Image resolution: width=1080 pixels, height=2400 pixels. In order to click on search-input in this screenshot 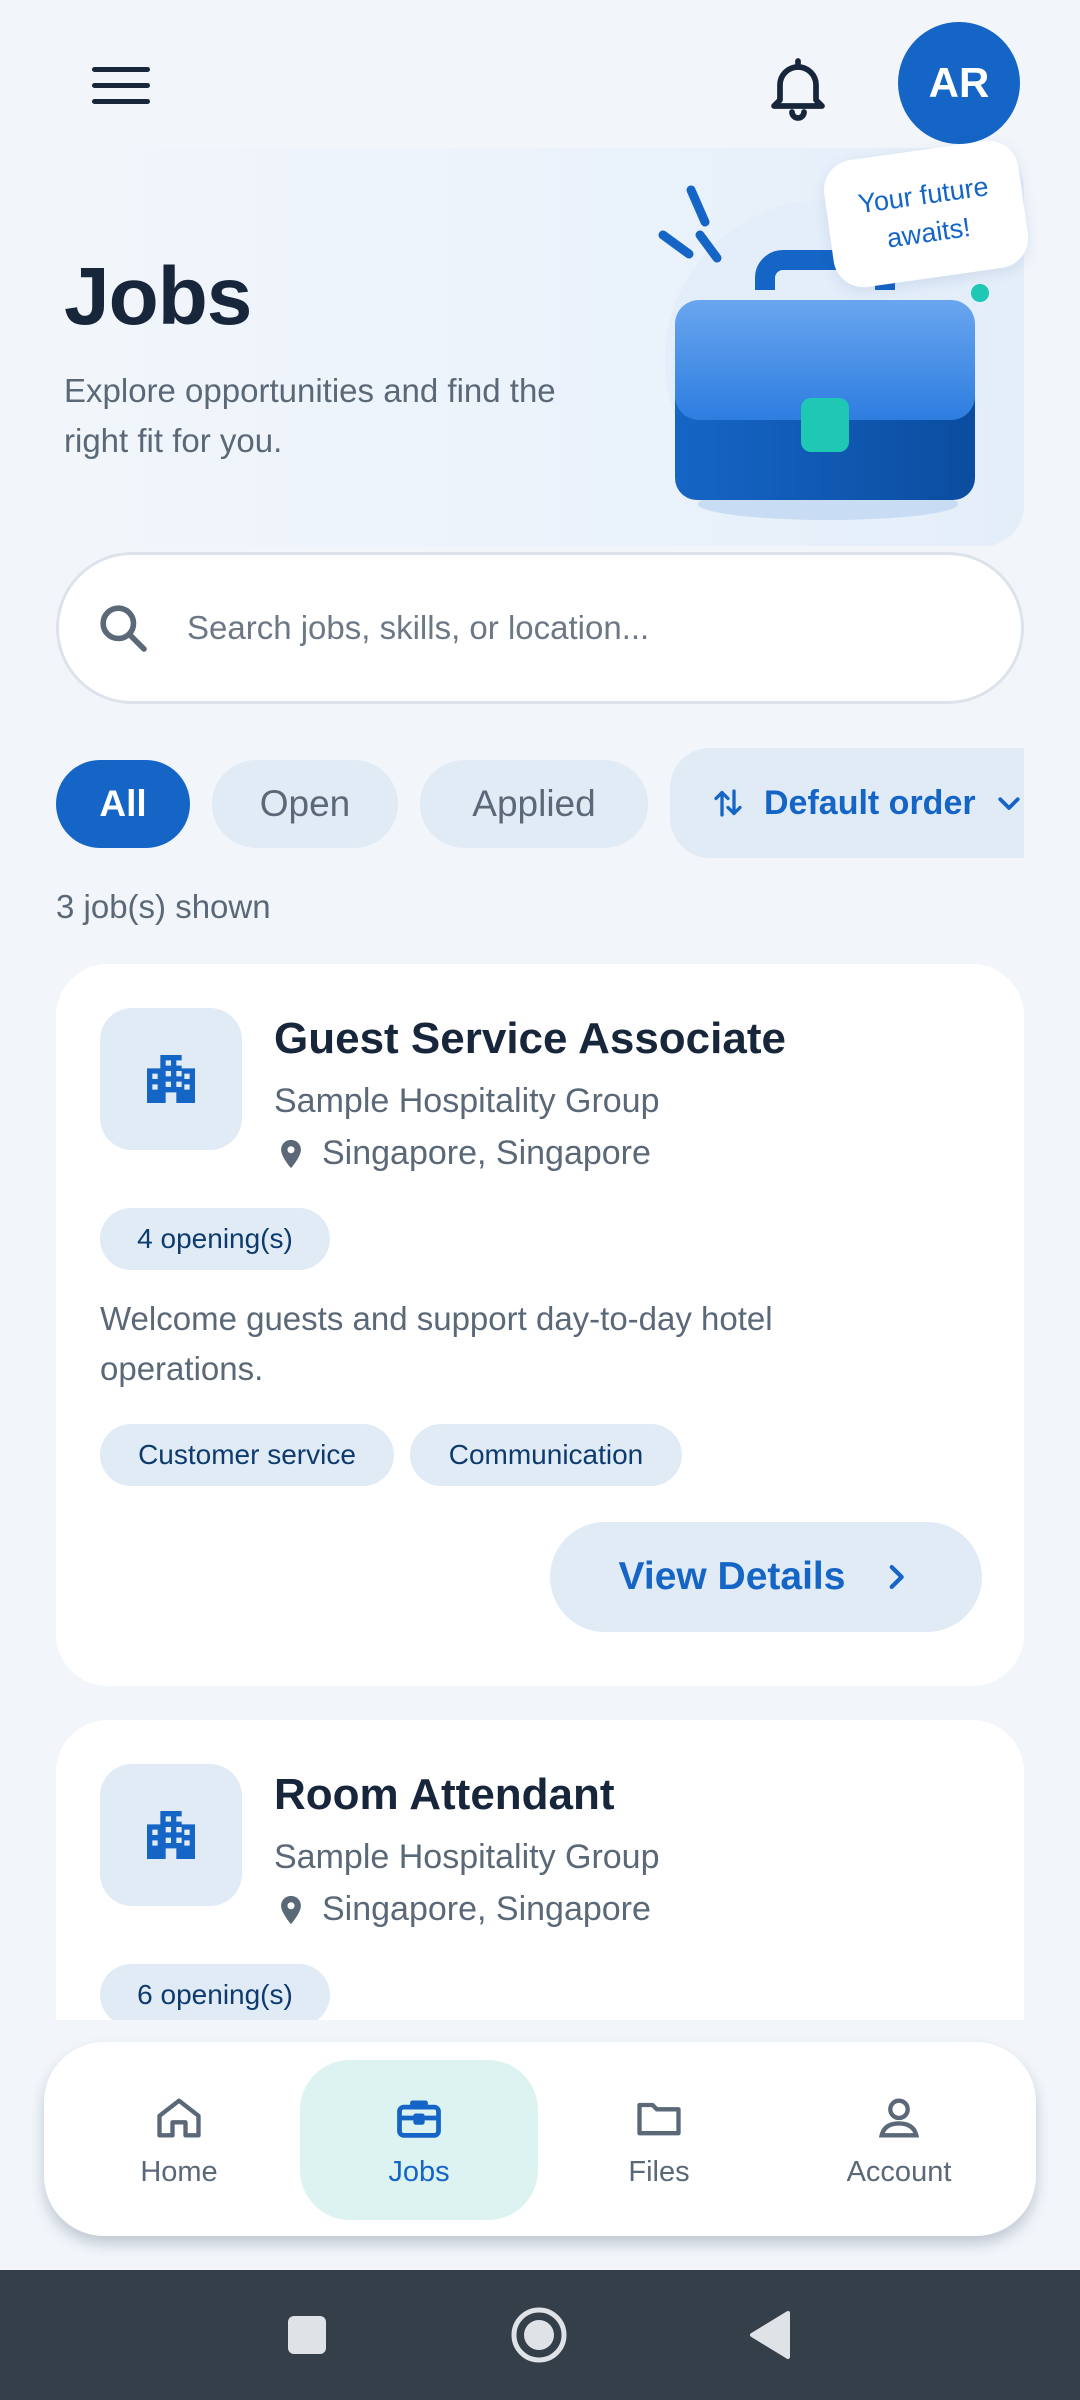, I will do `click(577, 628)`.